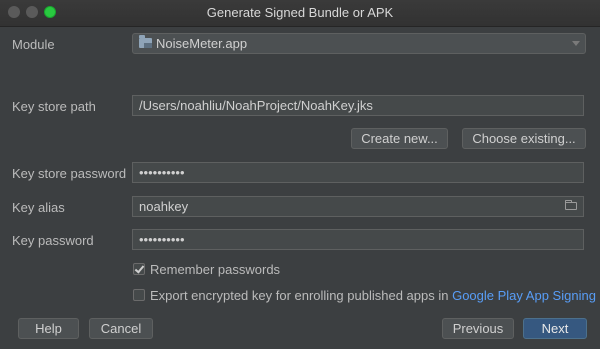 This screenshot has width=600, height=349. I want to click on remember-passwords-checkbox, so click(139, 269).